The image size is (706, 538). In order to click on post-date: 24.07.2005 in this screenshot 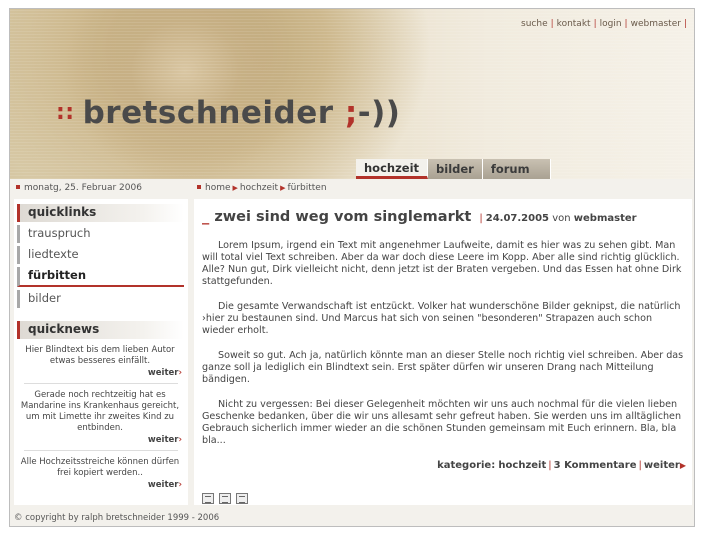, I will do `click(517, 218)`.